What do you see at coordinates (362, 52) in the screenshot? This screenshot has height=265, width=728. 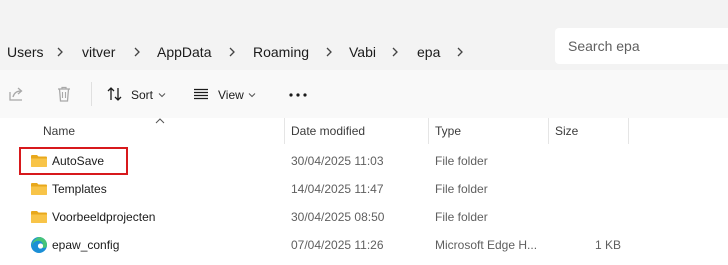 I see `breadcrumb-item-vabi: Vabi` at bounding box center [362, 52].